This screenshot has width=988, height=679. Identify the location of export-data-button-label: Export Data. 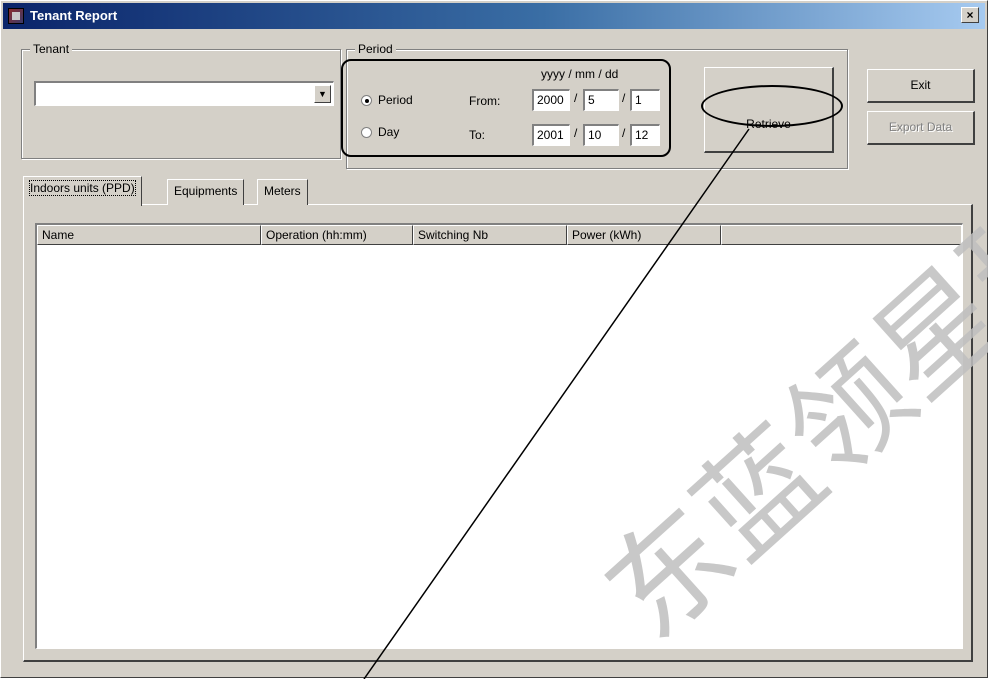
(920, 127).